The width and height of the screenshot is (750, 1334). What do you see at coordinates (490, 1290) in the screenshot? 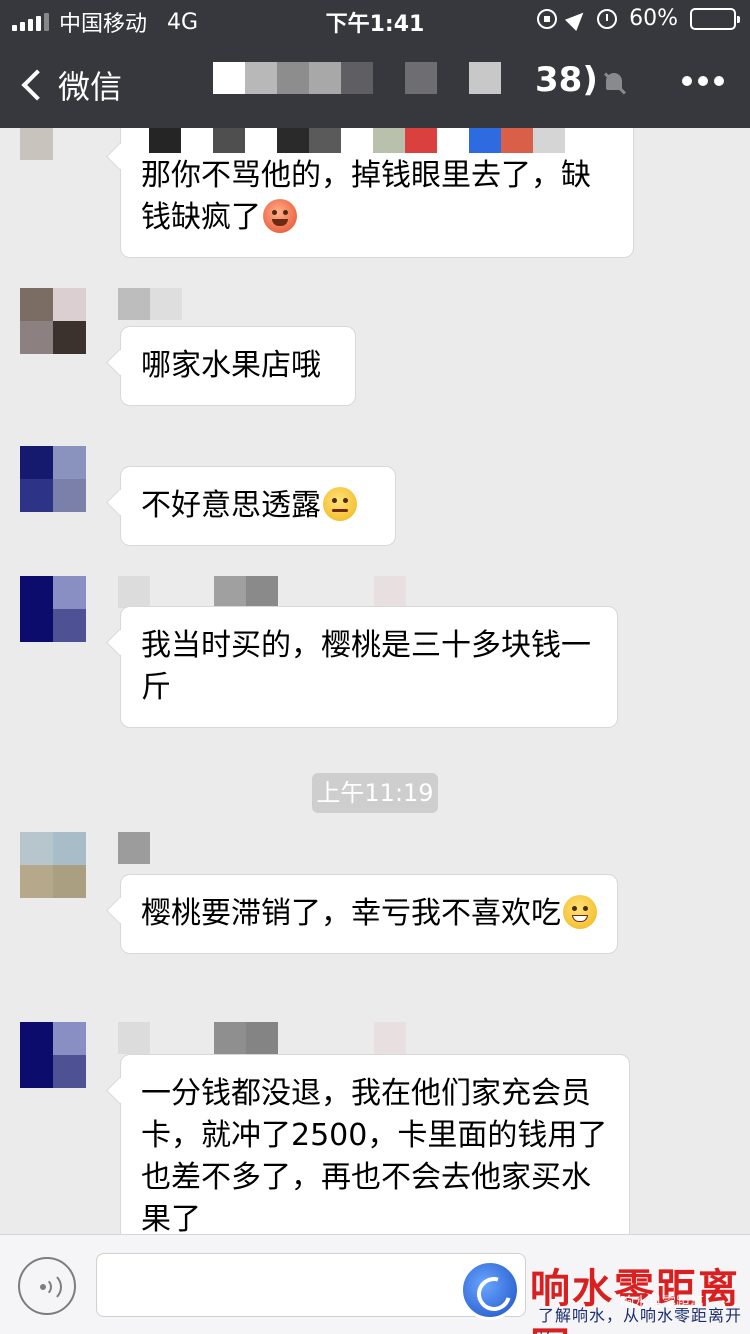
I see `watermark-logo-icon` at bounding box center [490, 1290].